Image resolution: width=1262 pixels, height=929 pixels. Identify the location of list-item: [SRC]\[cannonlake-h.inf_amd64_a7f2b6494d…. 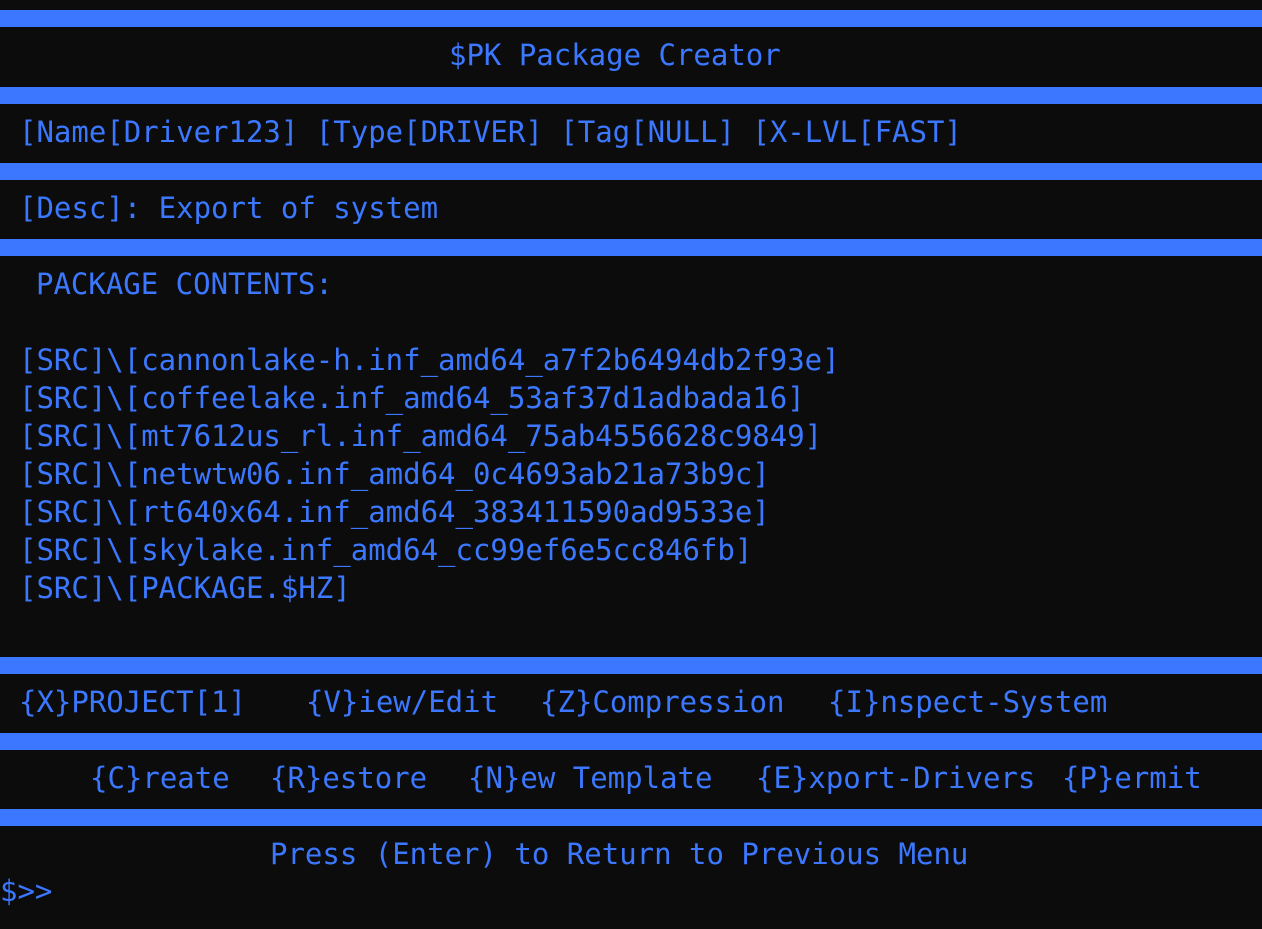
(429, 360).